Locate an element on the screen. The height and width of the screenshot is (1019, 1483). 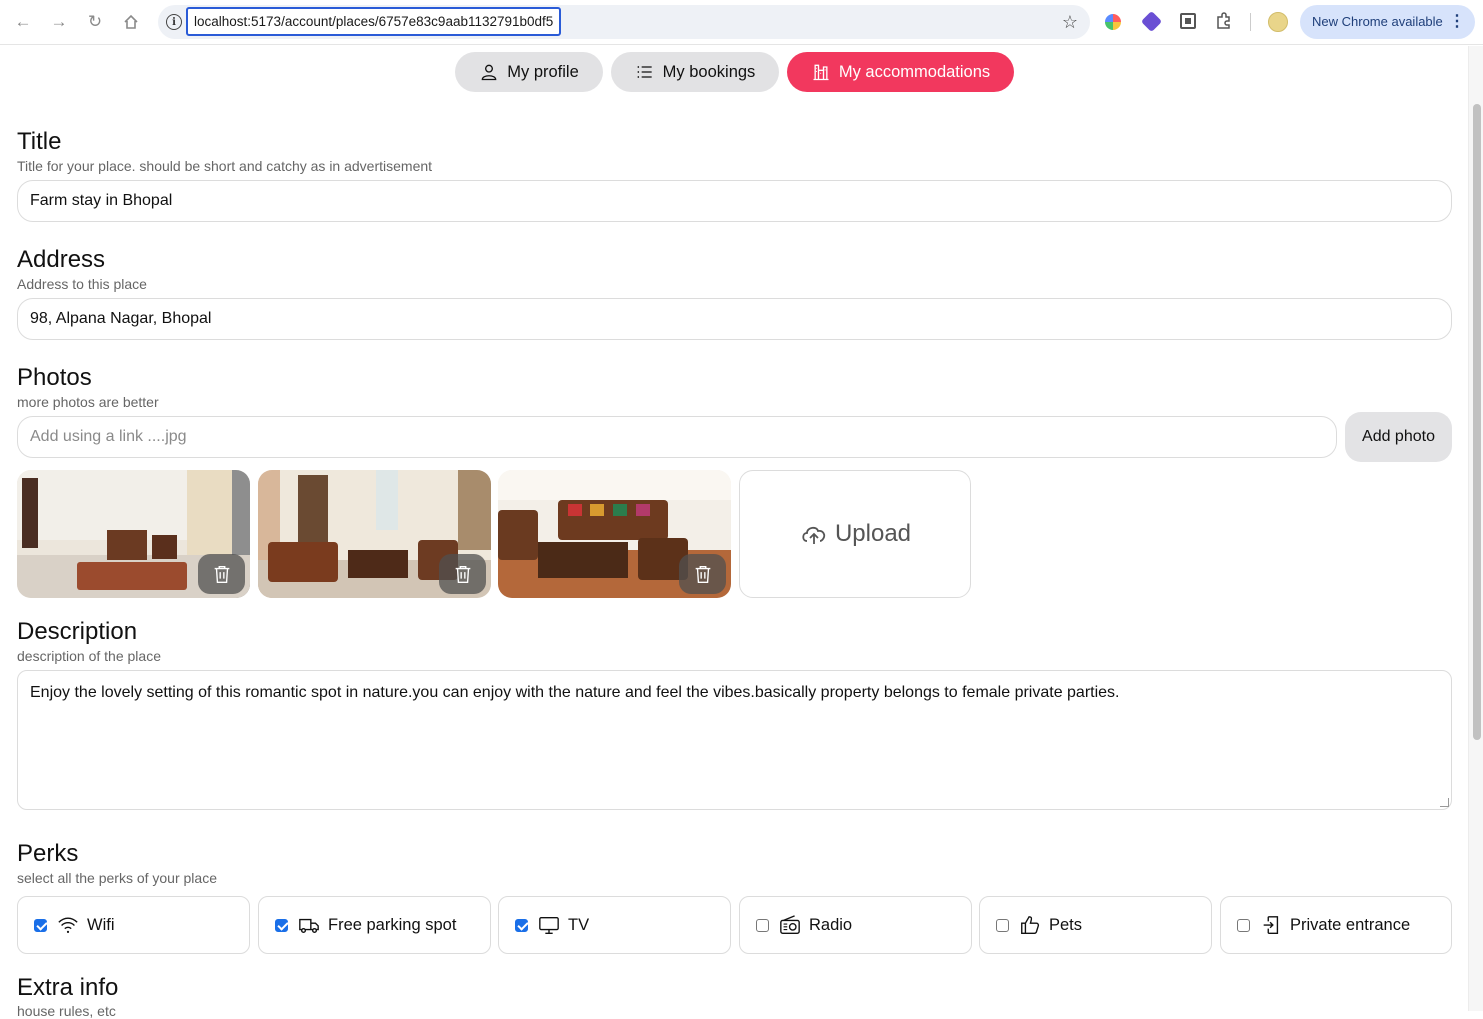
site-info-icon: i is located at coordinates (174, 22).